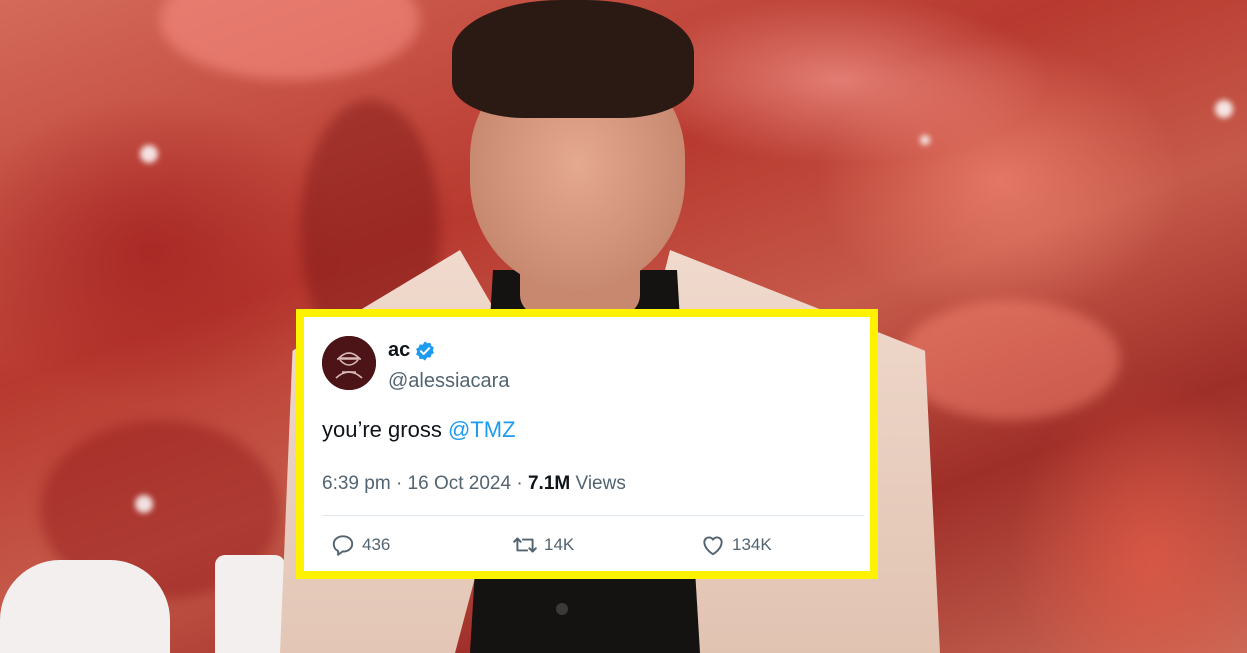 The image size is (1247, 653). What do you see at coordinates (752, 544) in the screenshot?
I see `like-count: 134K` at bounding box center [752, 544].